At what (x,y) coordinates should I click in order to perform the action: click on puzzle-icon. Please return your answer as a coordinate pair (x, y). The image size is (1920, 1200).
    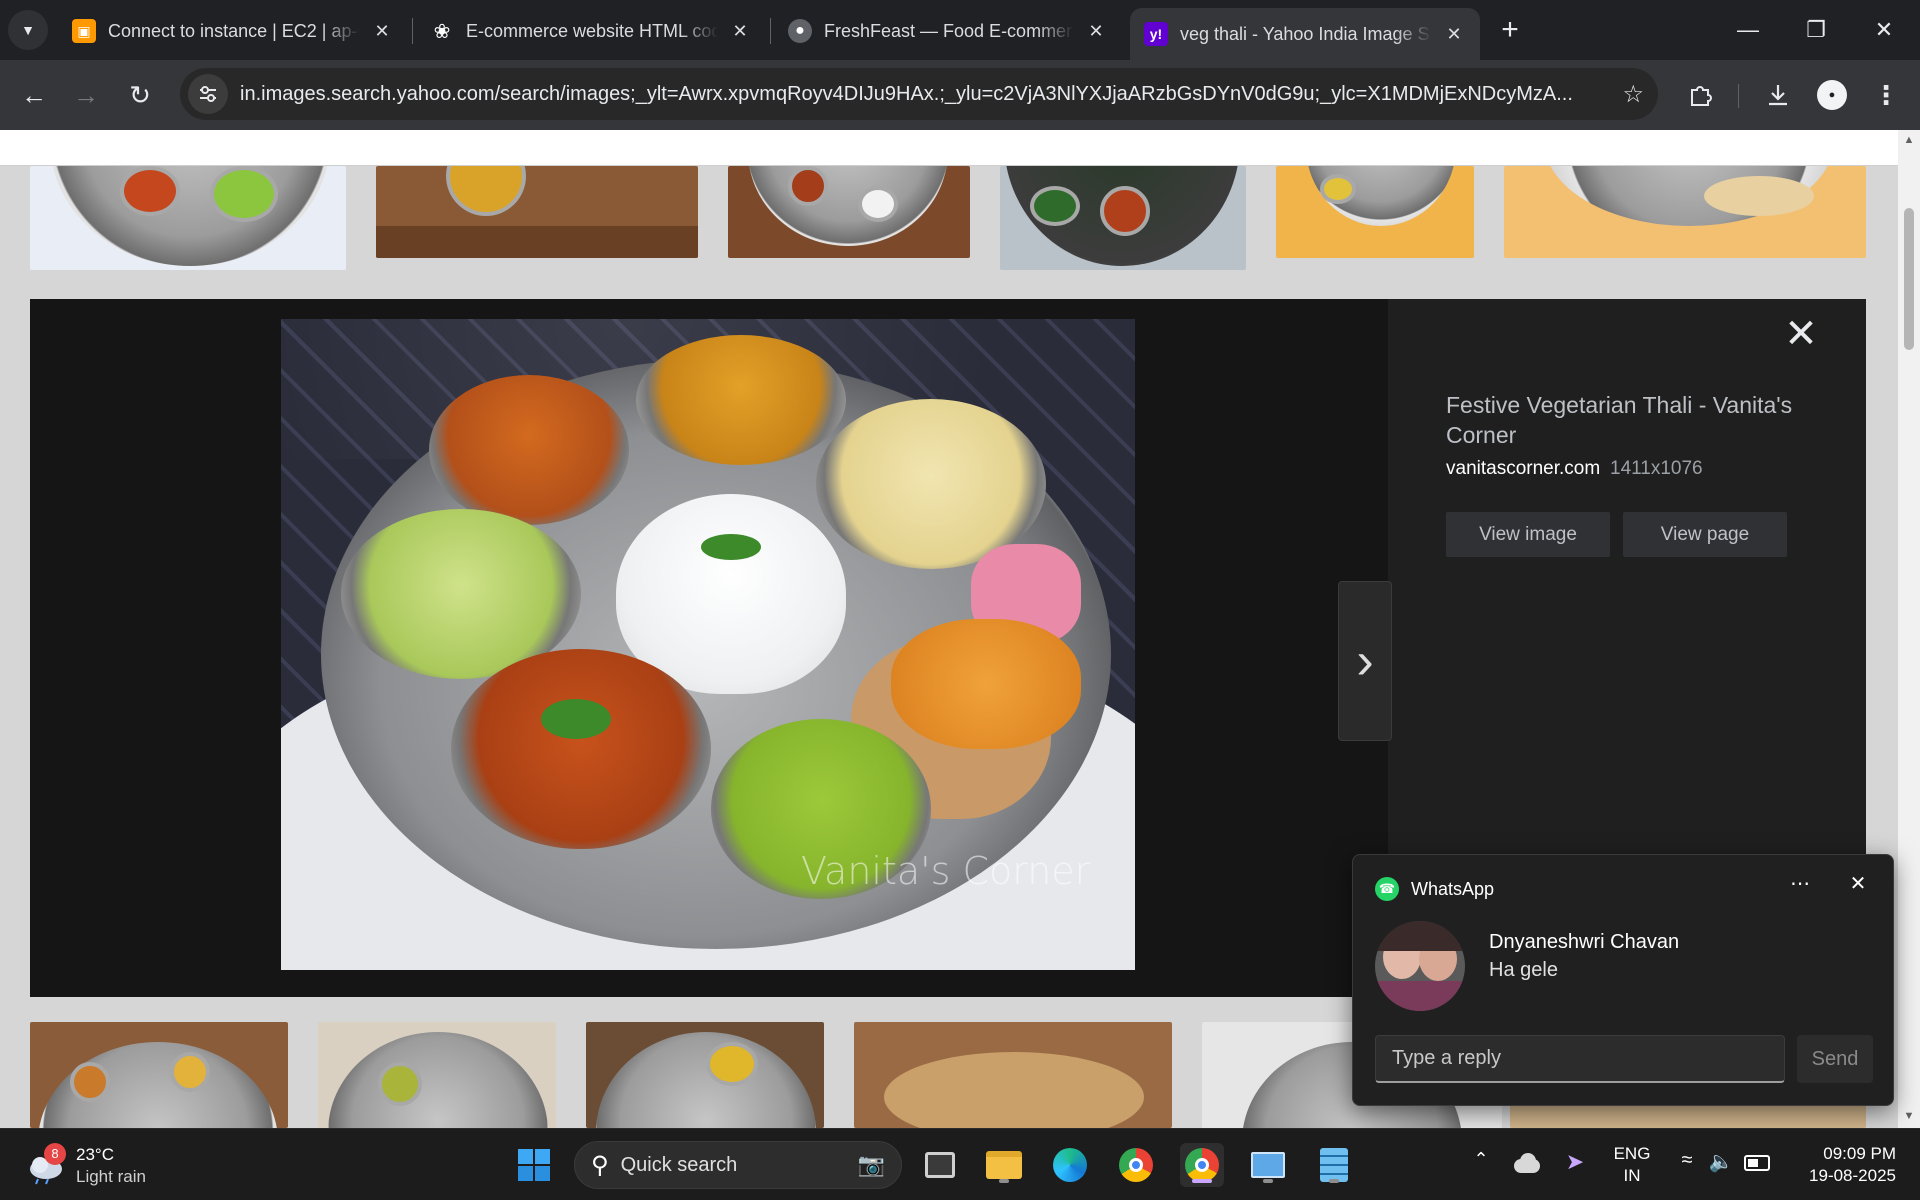
    Looking at the image, I should click on (1701, 96).